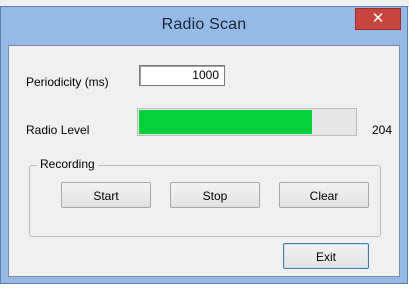 The height and width of the screenshot is (290, 409). I want to click on radio-level-meter, so click(247, 122).